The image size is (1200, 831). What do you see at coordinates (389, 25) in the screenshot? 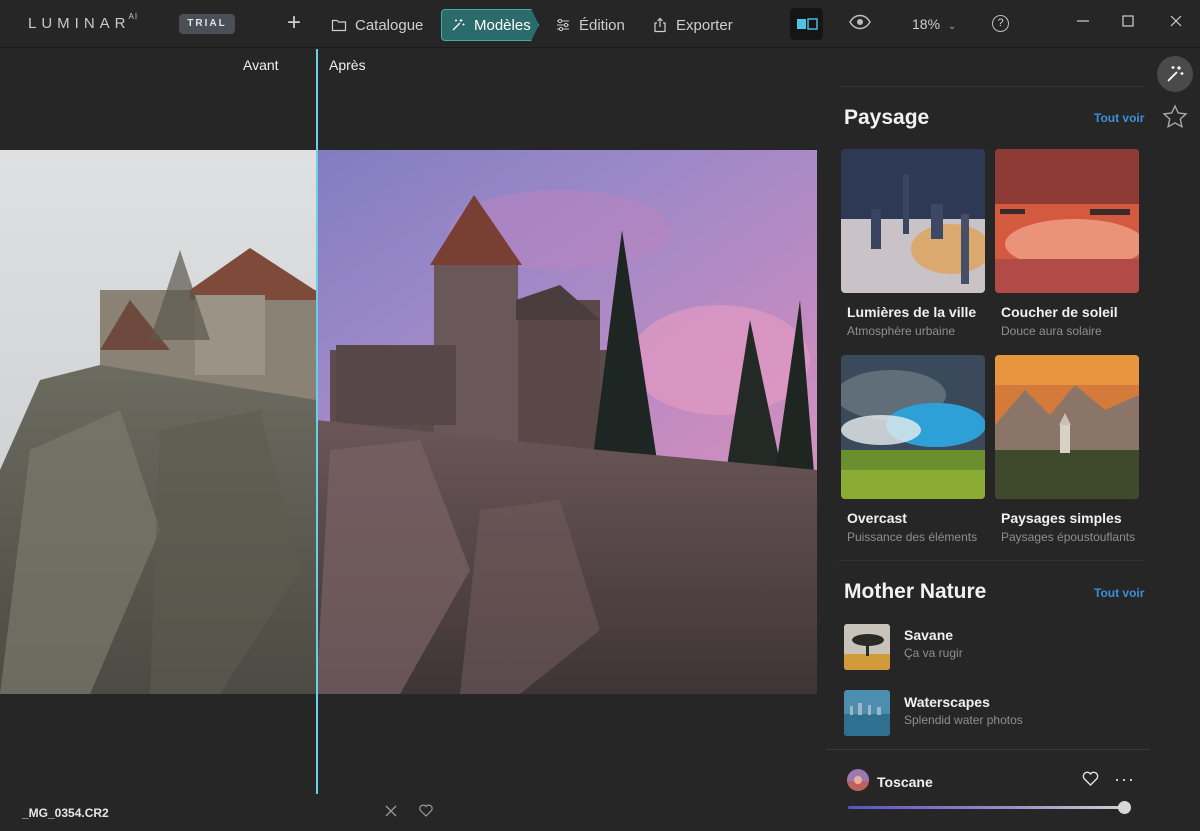
I see `tab-catalogue-label: Catalogue` at bounding box center [389, 25].